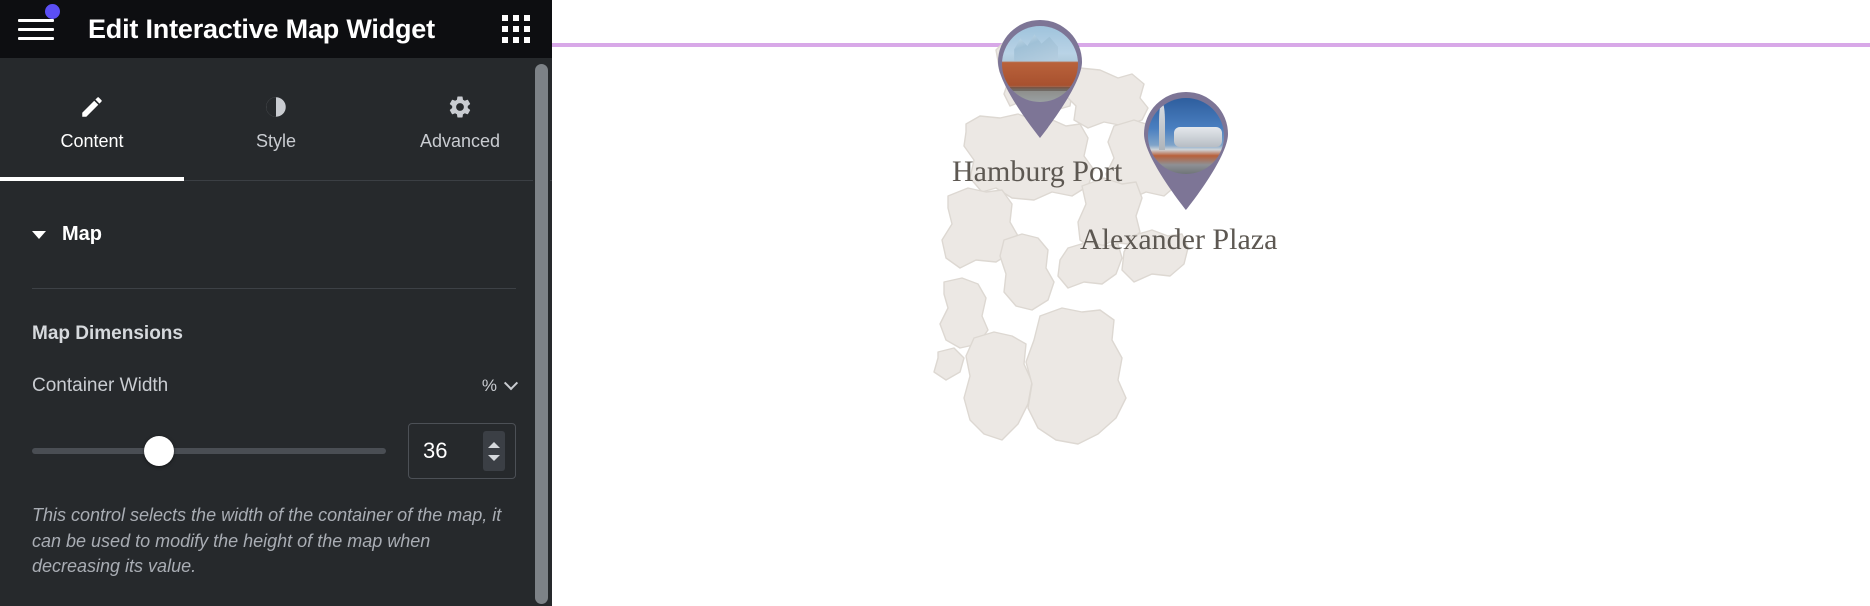 The image size is (1870, 606). I want to click on container-width-value: 36, so click(435, 450).